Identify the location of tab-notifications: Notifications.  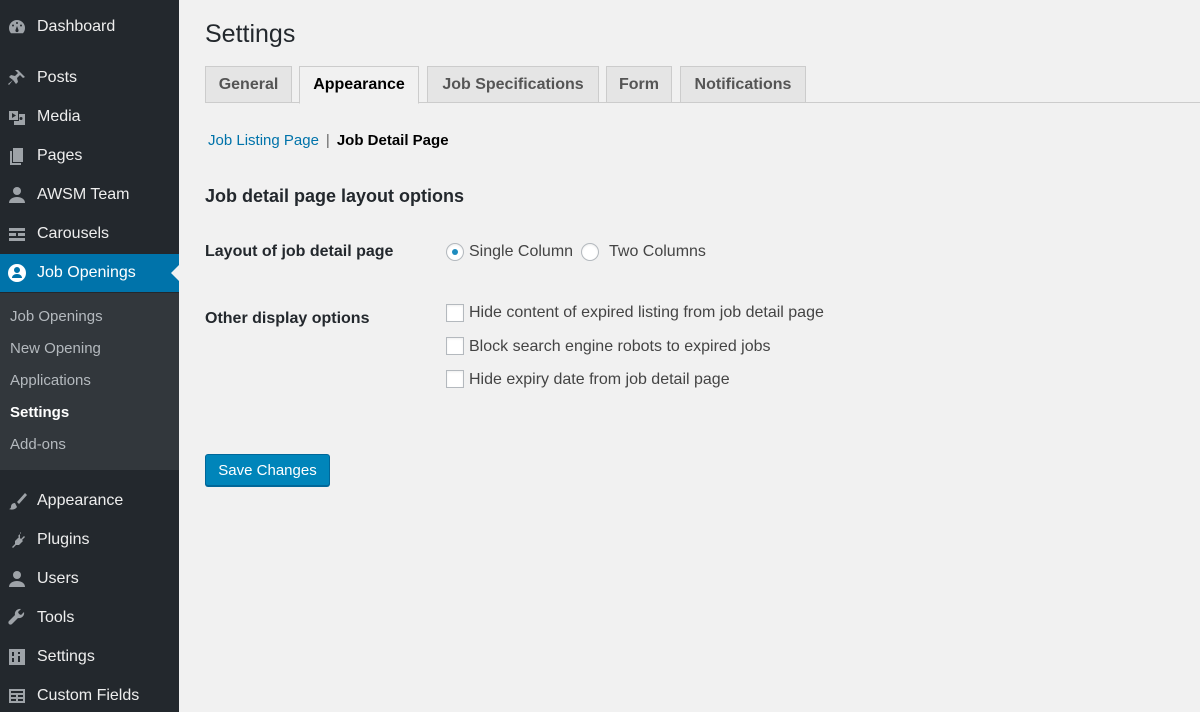
(743, 84).